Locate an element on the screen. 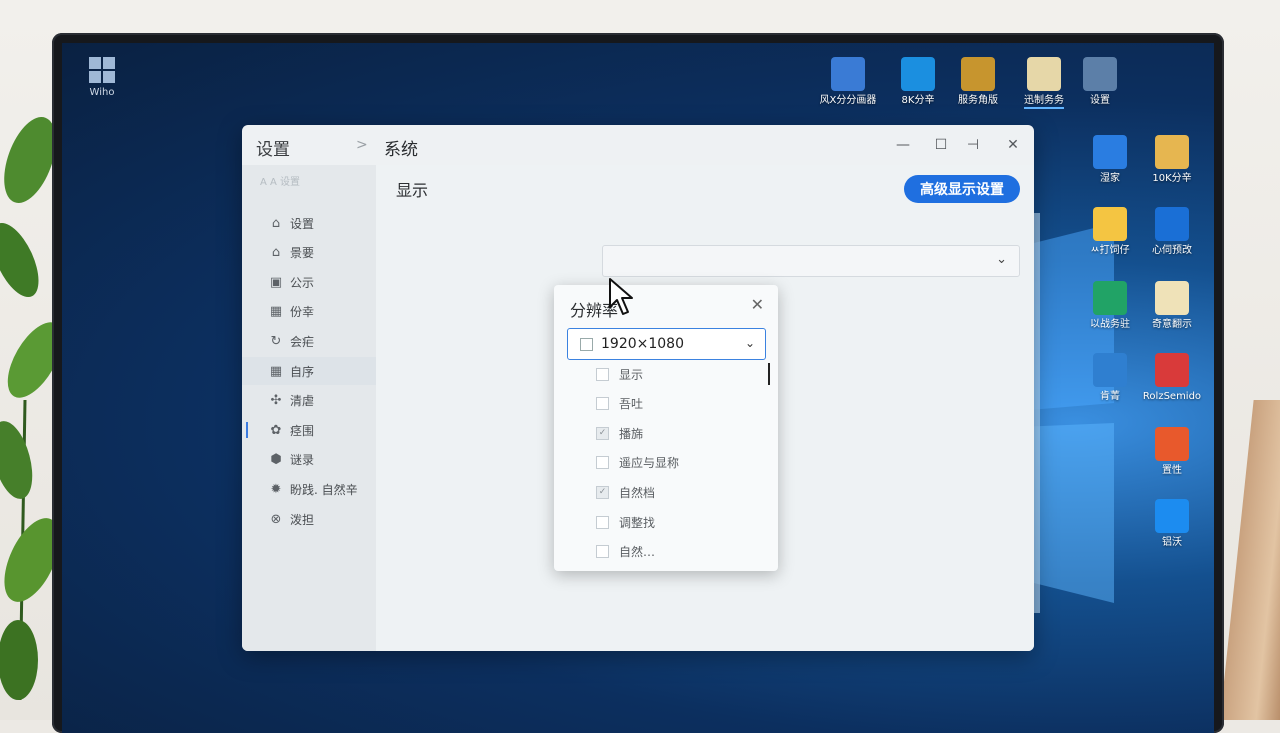 This screenshot has height=733, width=1280. option-label: 调整找 is located at coordinates (637, 522).